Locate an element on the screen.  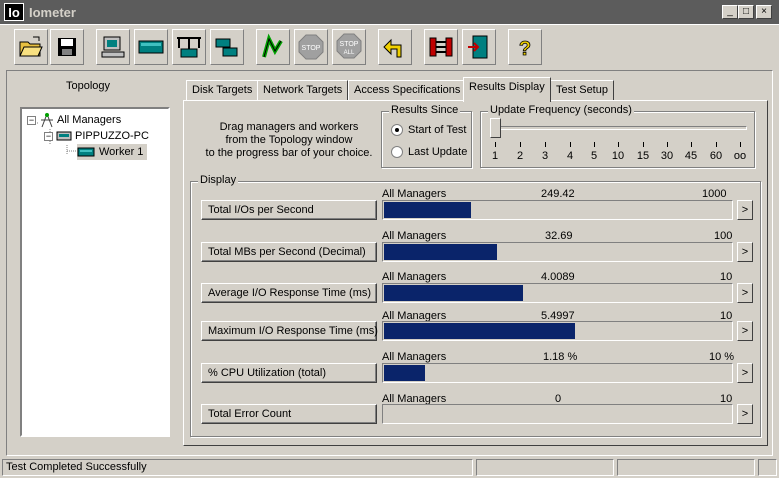
topology-tree: − All Managers − PIPPUZZO-PC Worker 1 is located at coordinates (95, 272).